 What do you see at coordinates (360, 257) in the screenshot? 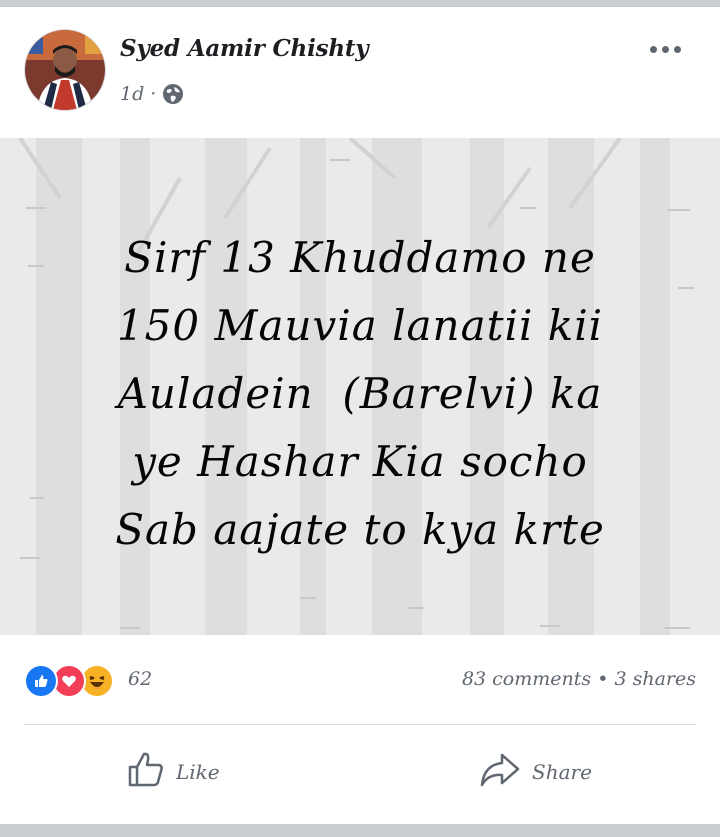
I see `post-text-line: Sirf 13 Khuddamo ne` at bounding box center [360, 257].